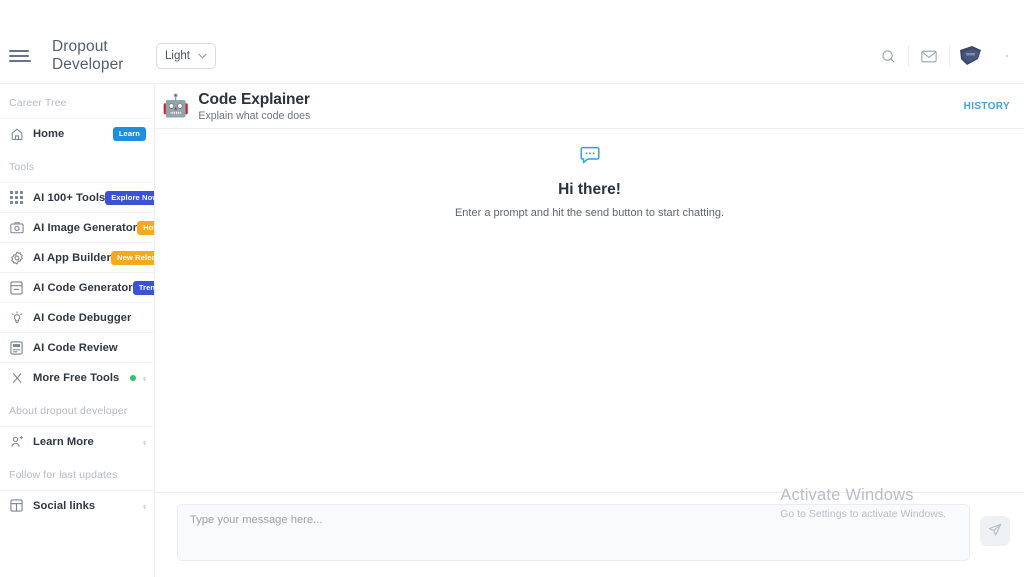 This screenshot has width=1024, height=577. I want to click on theme-select-value: Light, so click(177, 56).